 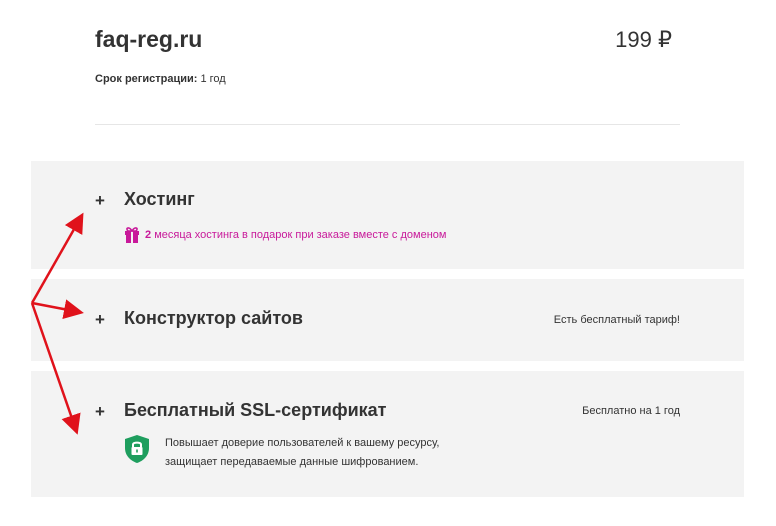 I want to click on arrow-to-builder, so click(x=57, y=309).